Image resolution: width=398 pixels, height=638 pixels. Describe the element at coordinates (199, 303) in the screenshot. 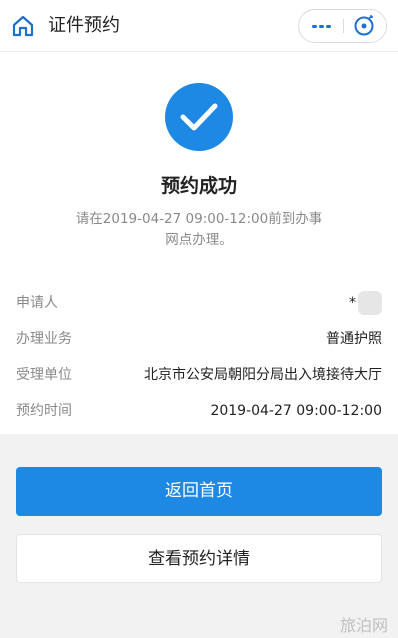

I see `detail-row-applicant: 申请人 *` at that location.